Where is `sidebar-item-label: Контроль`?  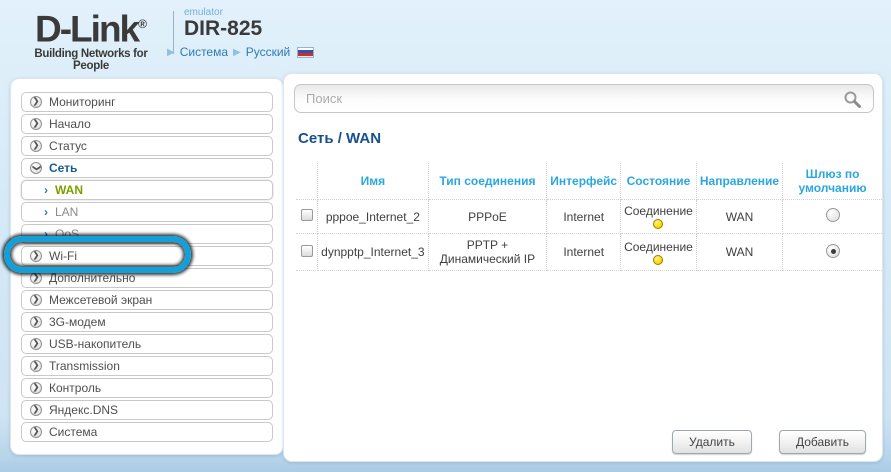 sidebar-item-label: Контроль is located at coordinates (75, 388).